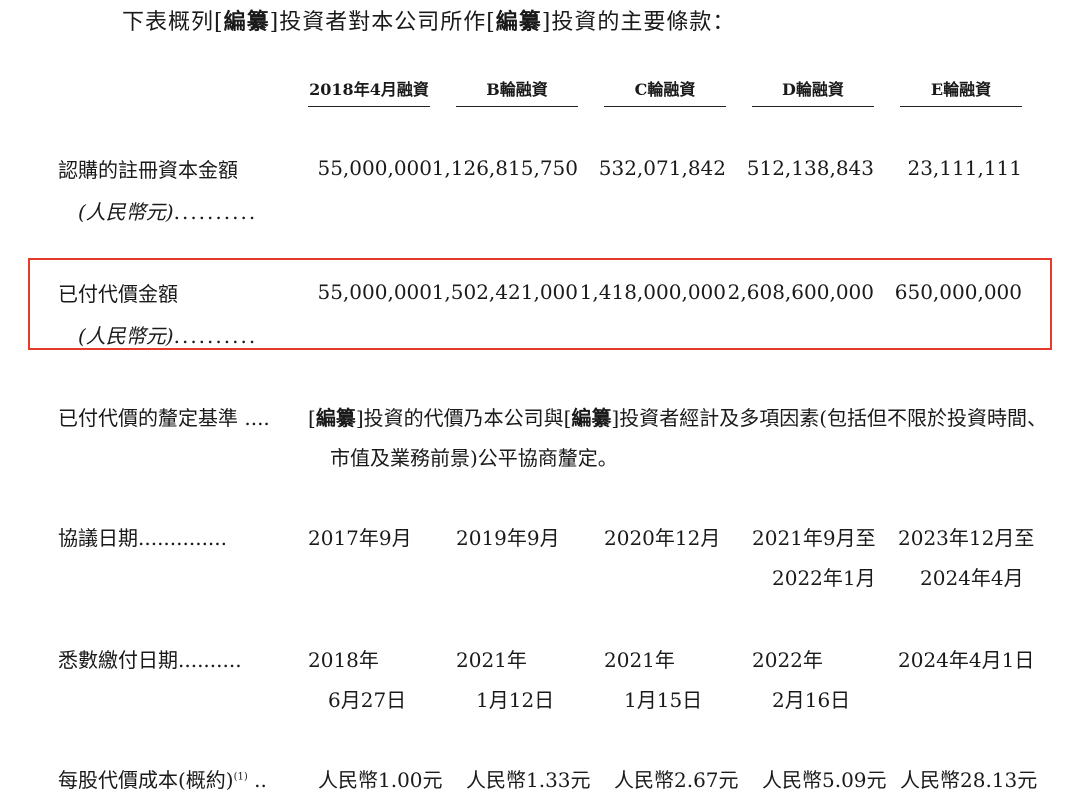 This screenshot has height=793, width=1080. I want to click on subscribed-value-series-c: 532,071,842, so click(662, 168).